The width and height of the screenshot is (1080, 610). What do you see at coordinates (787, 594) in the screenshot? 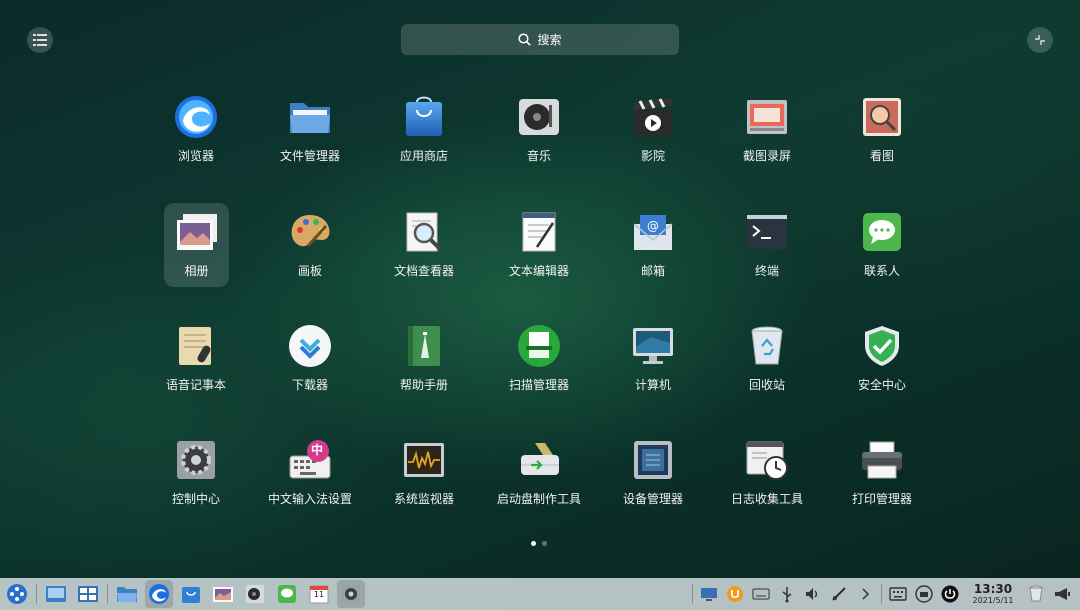
I see `tray-usb` at bounding box center [787, 594].